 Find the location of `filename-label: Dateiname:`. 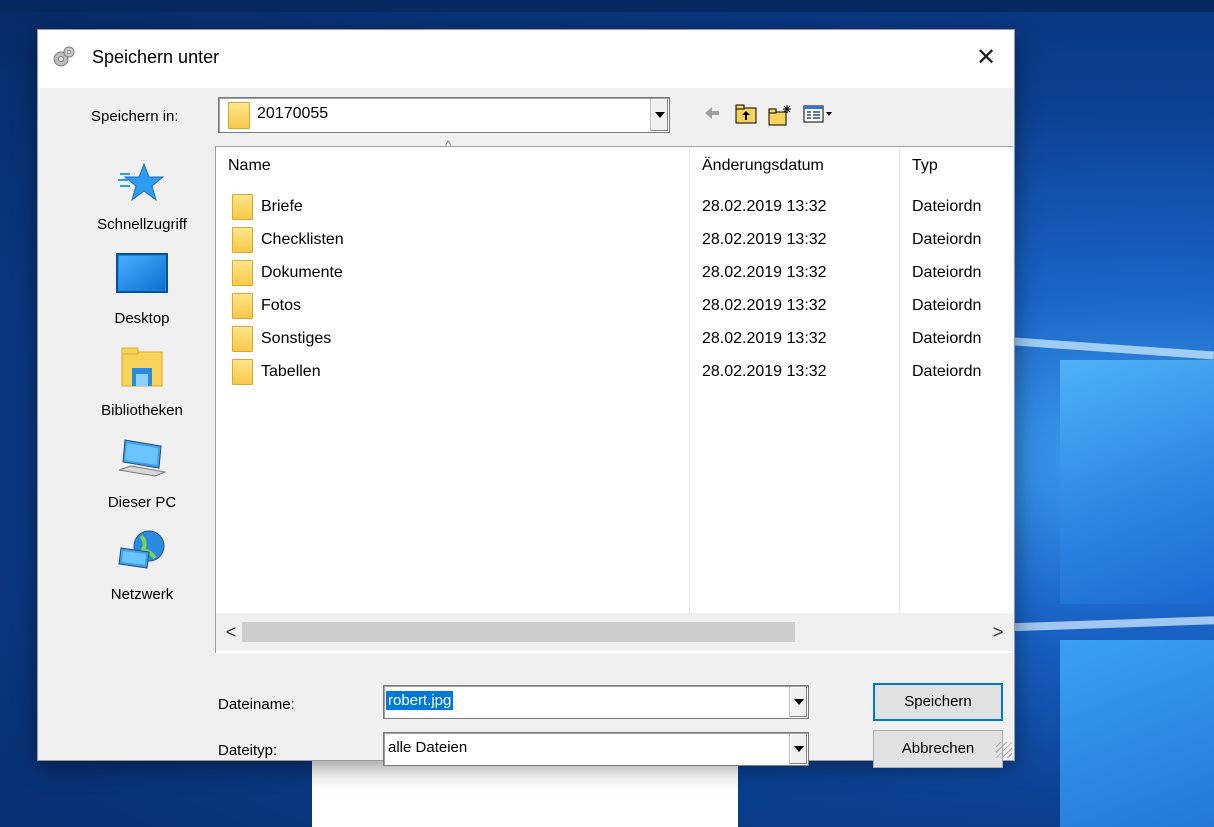

filename-label: Dateiname: is located at coordinates (256, 704).